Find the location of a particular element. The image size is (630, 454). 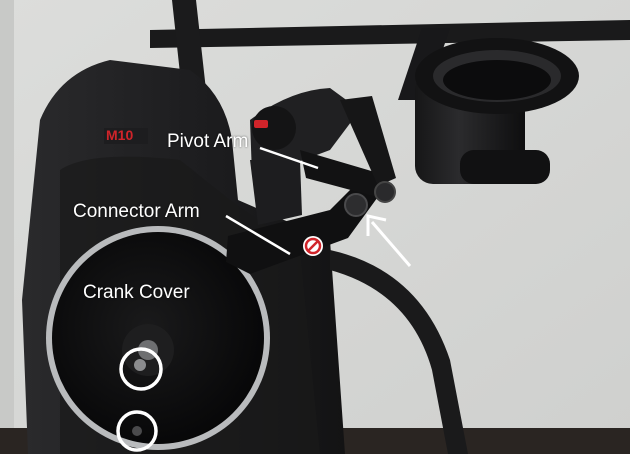

pivot-arm-label: Pivot Arm is located at coordinates (208, 141).